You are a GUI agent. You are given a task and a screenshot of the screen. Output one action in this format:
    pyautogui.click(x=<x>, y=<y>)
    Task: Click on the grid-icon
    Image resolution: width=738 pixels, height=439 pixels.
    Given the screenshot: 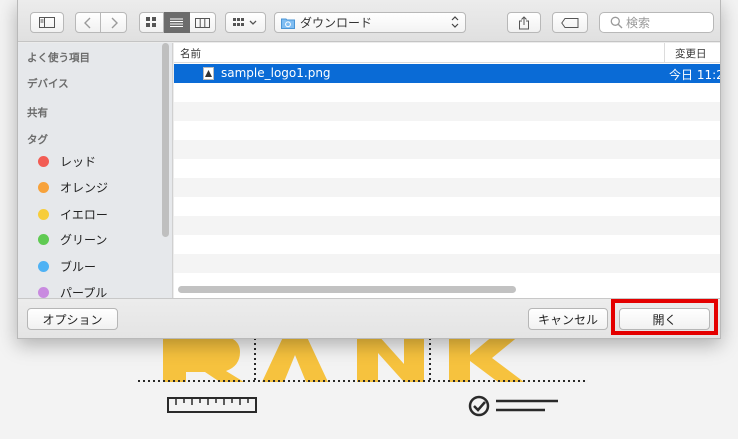 What is the action you would take?
    pyautogui.click(x=151, y=22)
    